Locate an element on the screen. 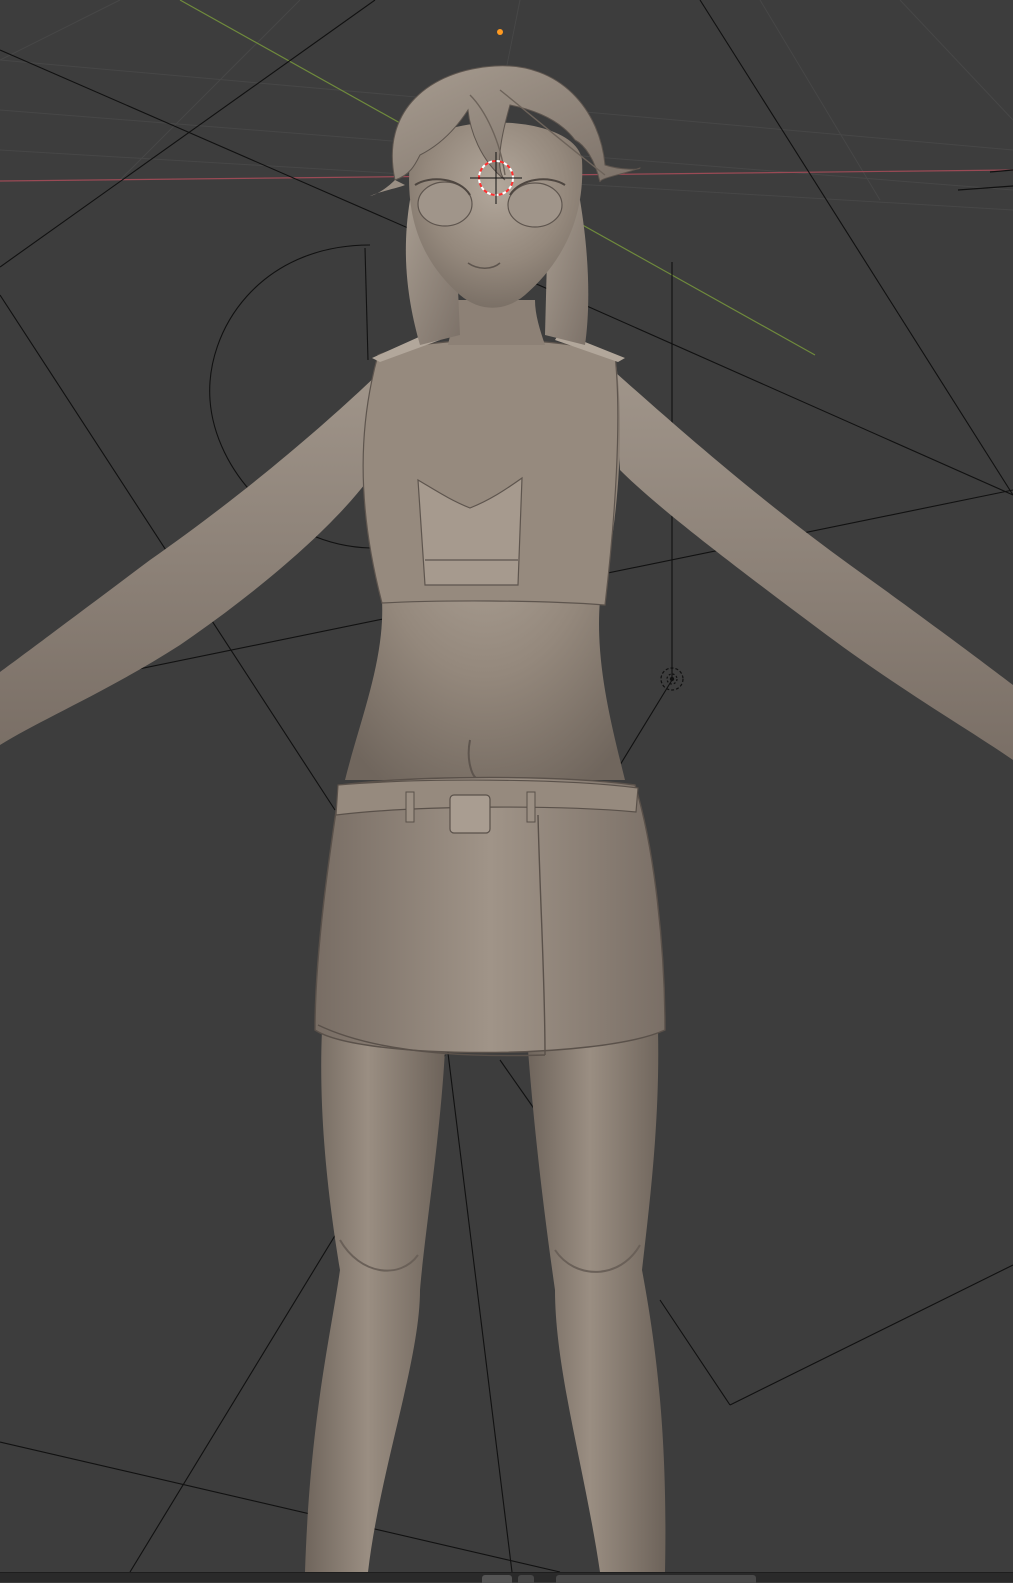  left-leg is located at coordinates (375, 1301).